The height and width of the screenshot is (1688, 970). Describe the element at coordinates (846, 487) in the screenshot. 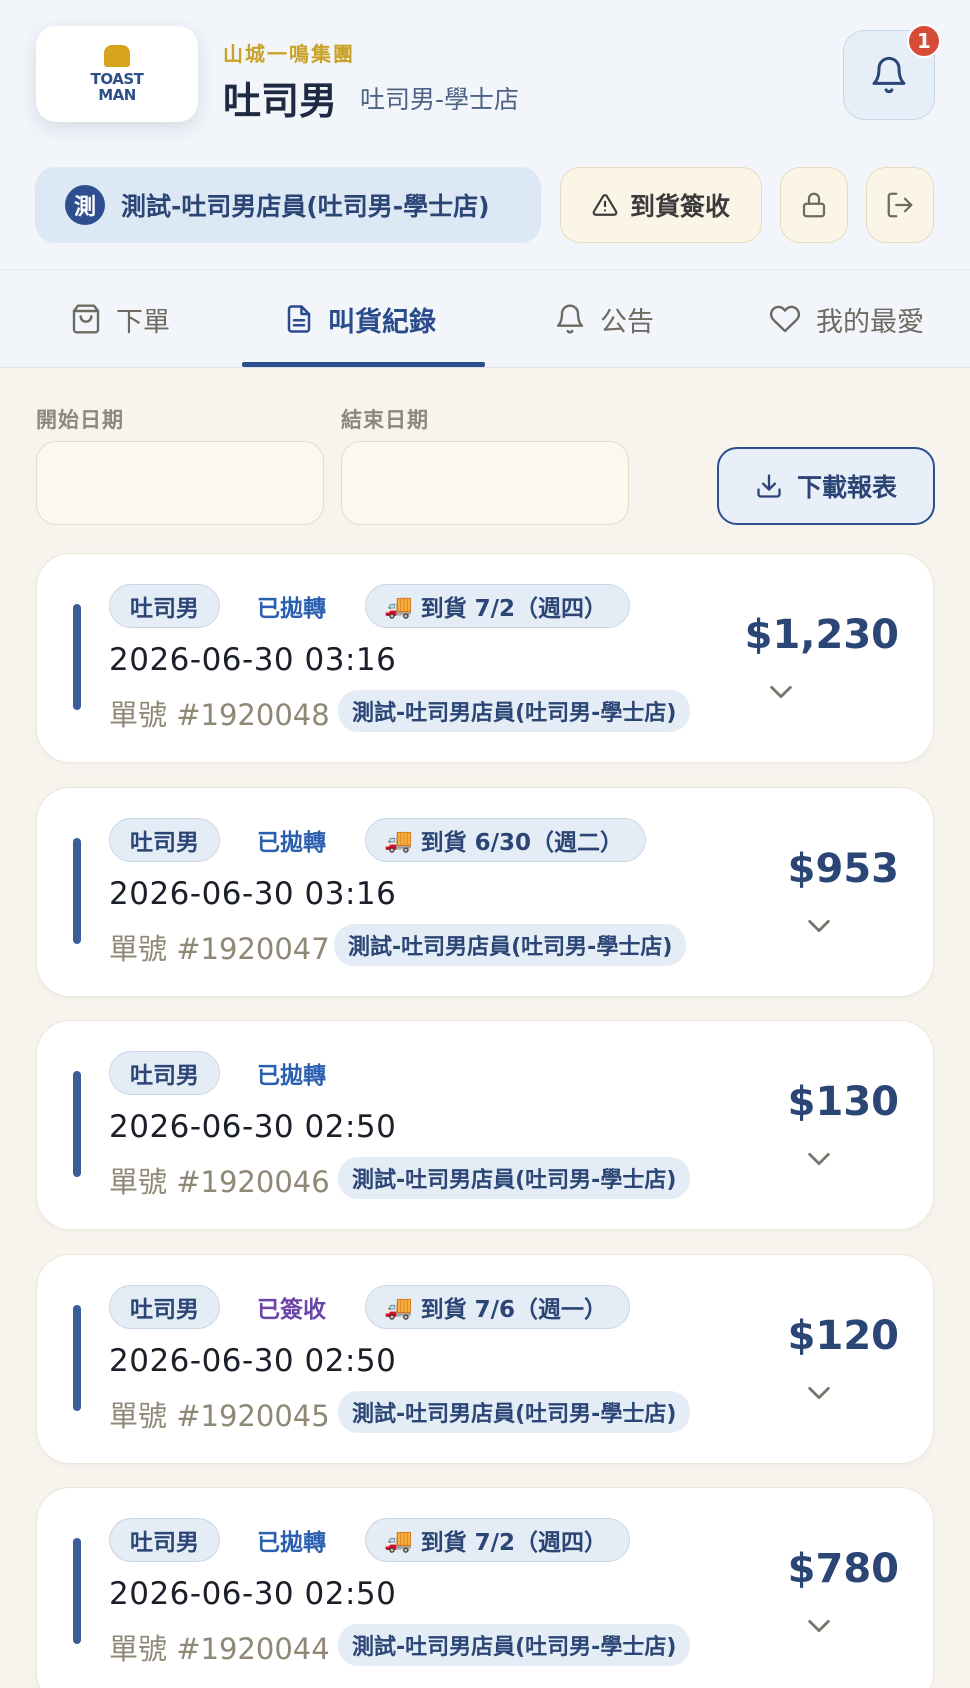

I see `download-report-label: 下載報表` at that location.